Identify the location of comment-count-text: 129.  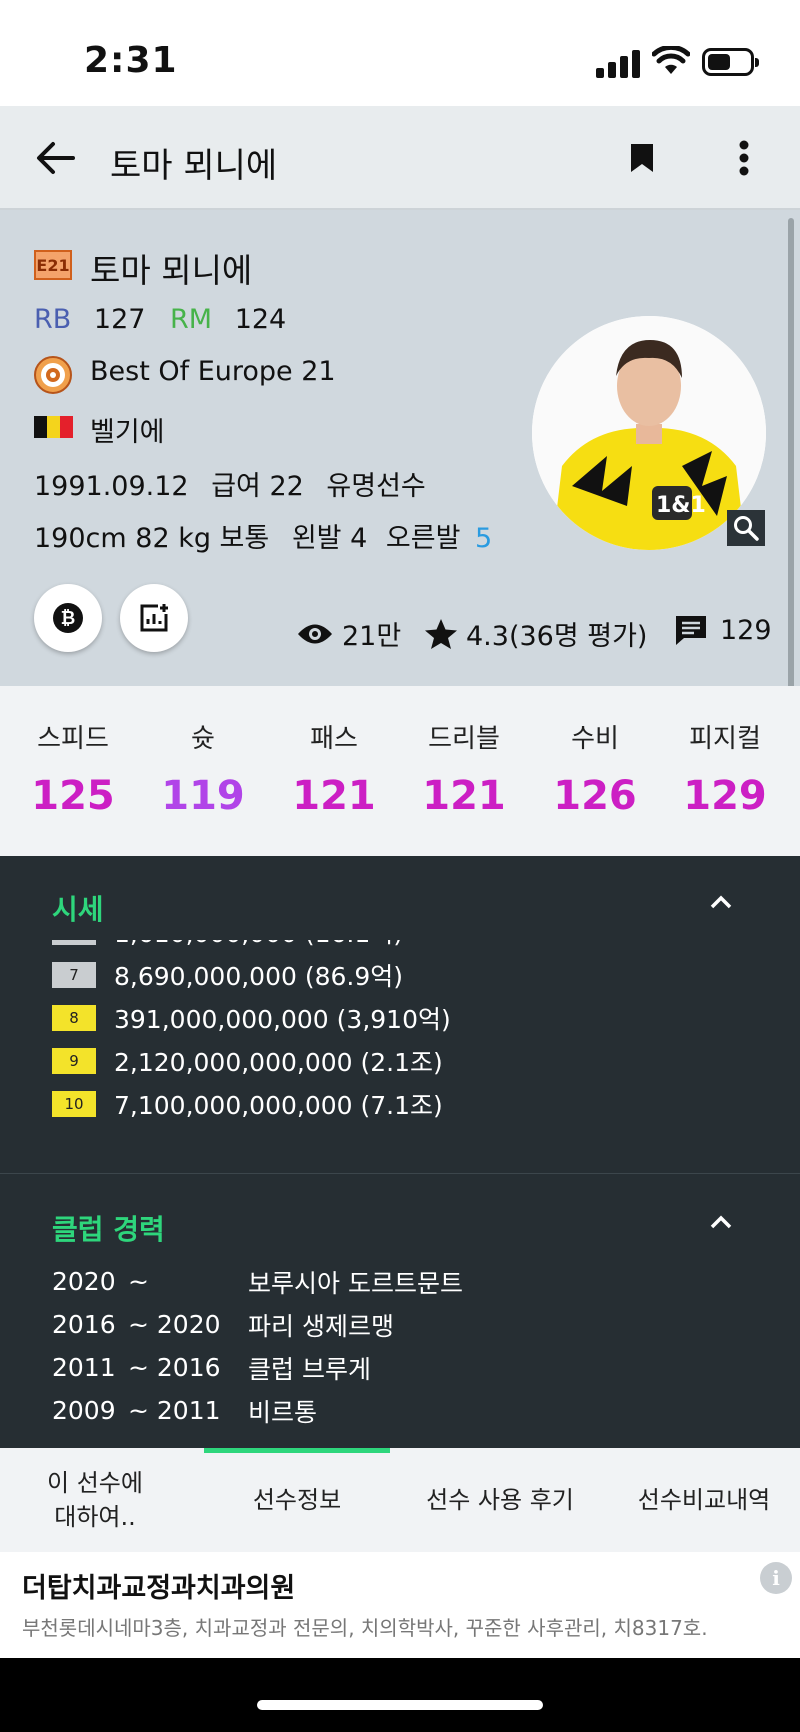
(746, 630).